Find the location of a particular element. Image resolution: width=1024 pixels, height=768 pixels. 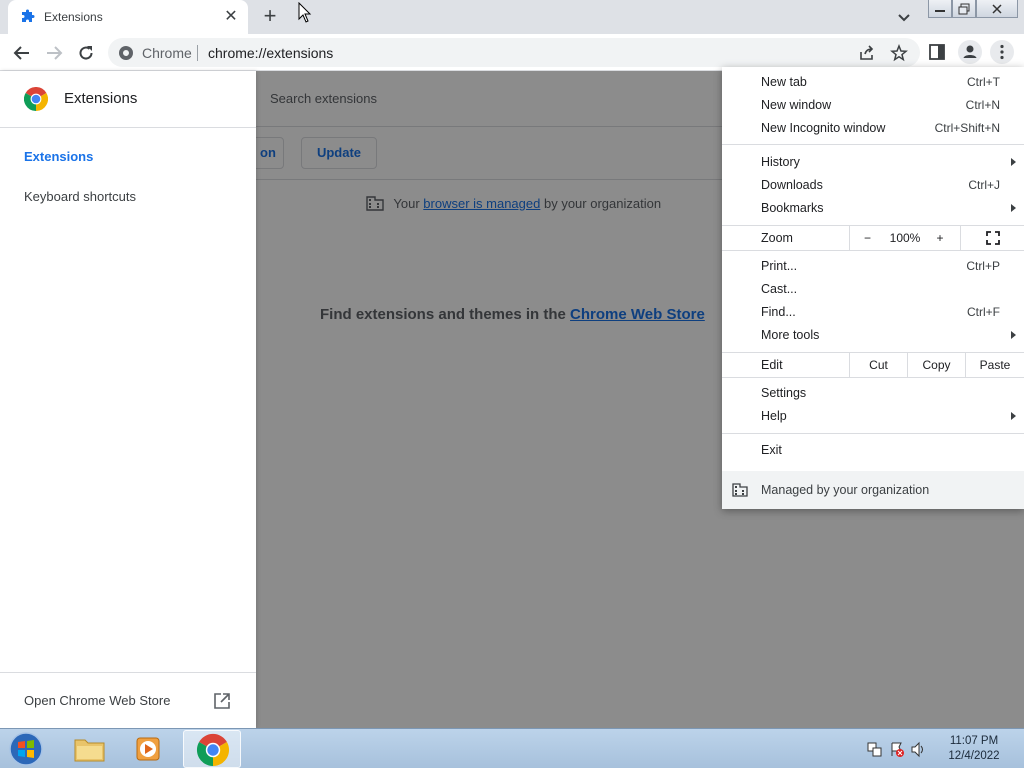

menu-label: Bookmarks is located at coordinates (792, 208).